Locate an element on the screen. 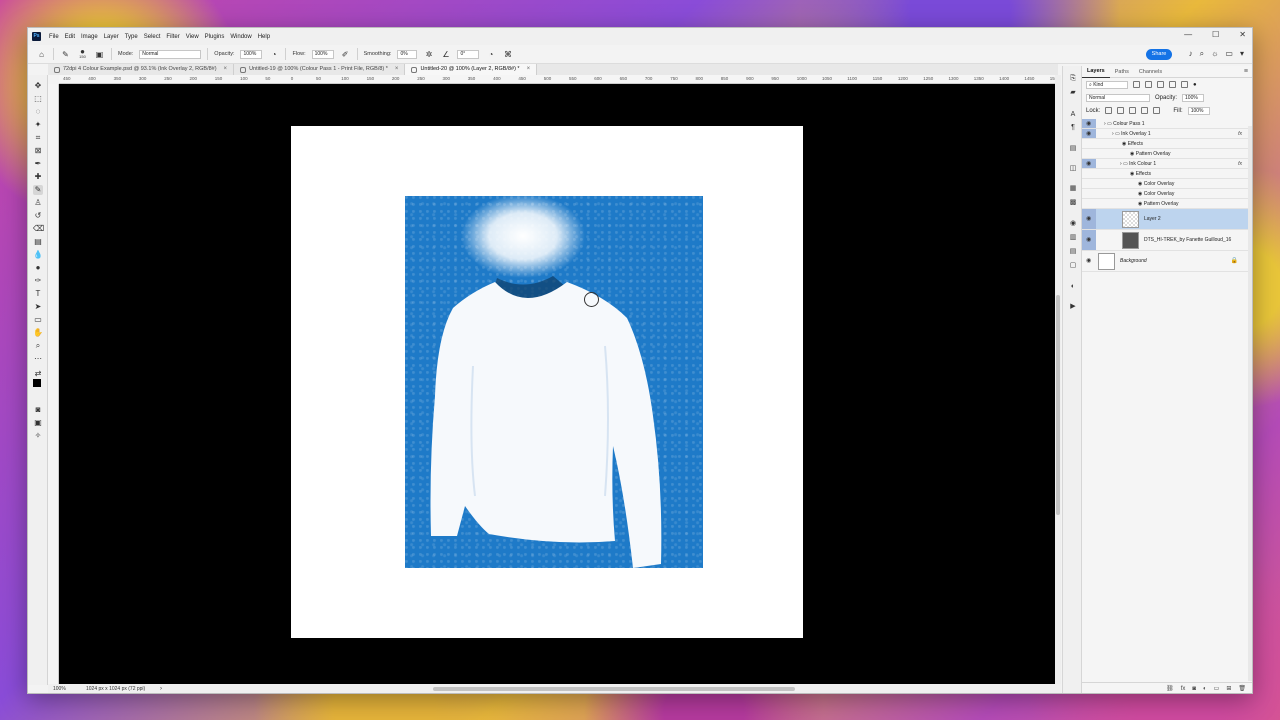 Image resolution: width=1280 pixels, height=720 pixels. opacity-field: 100% is located at coordinates (251, 54).